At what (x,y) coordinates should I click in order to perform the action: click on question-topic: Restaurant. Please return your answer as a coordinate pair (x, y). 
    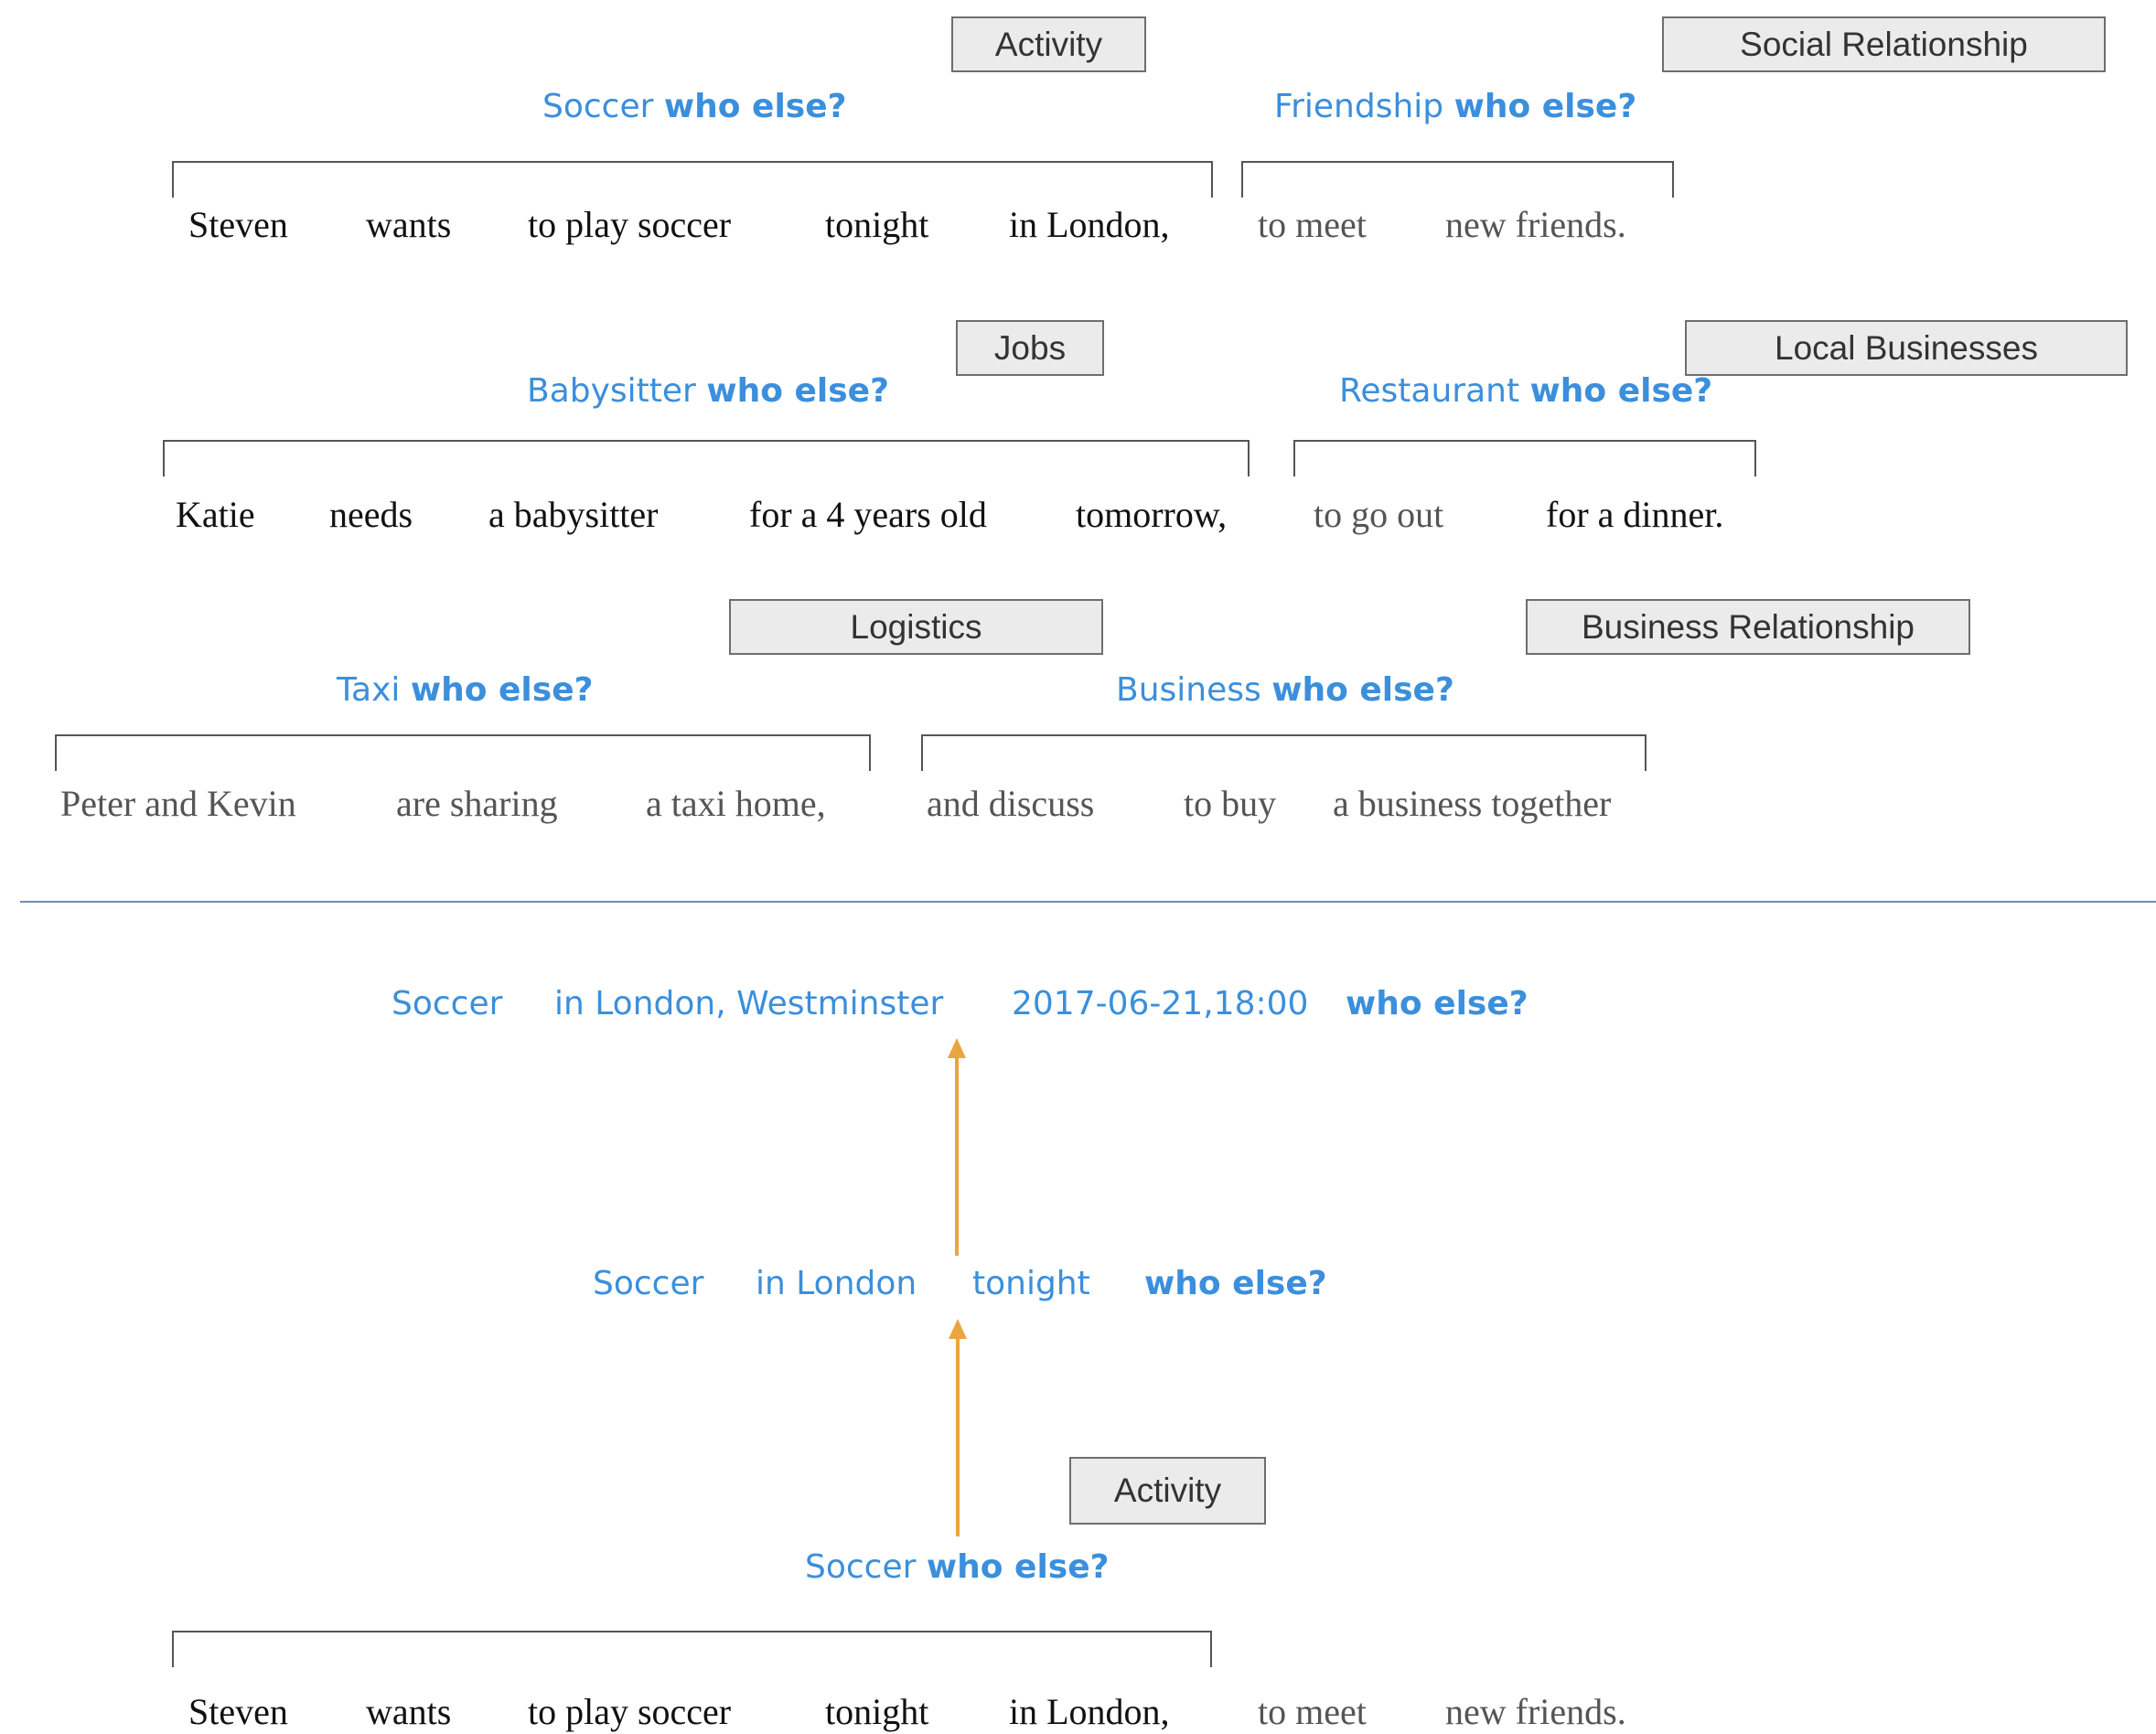
    Looking at the image, I should click on (1429, 391).